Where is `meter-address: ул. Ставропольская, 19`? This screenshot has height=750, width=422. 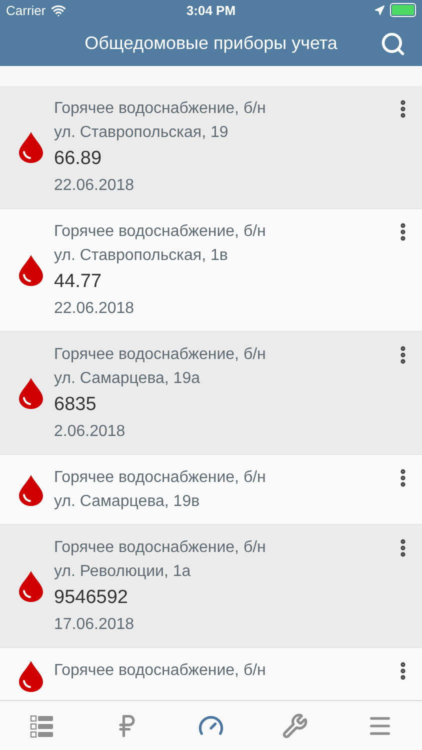
meter-address: ул. Ставропольская, 19 is located at coordinates (142, 133).